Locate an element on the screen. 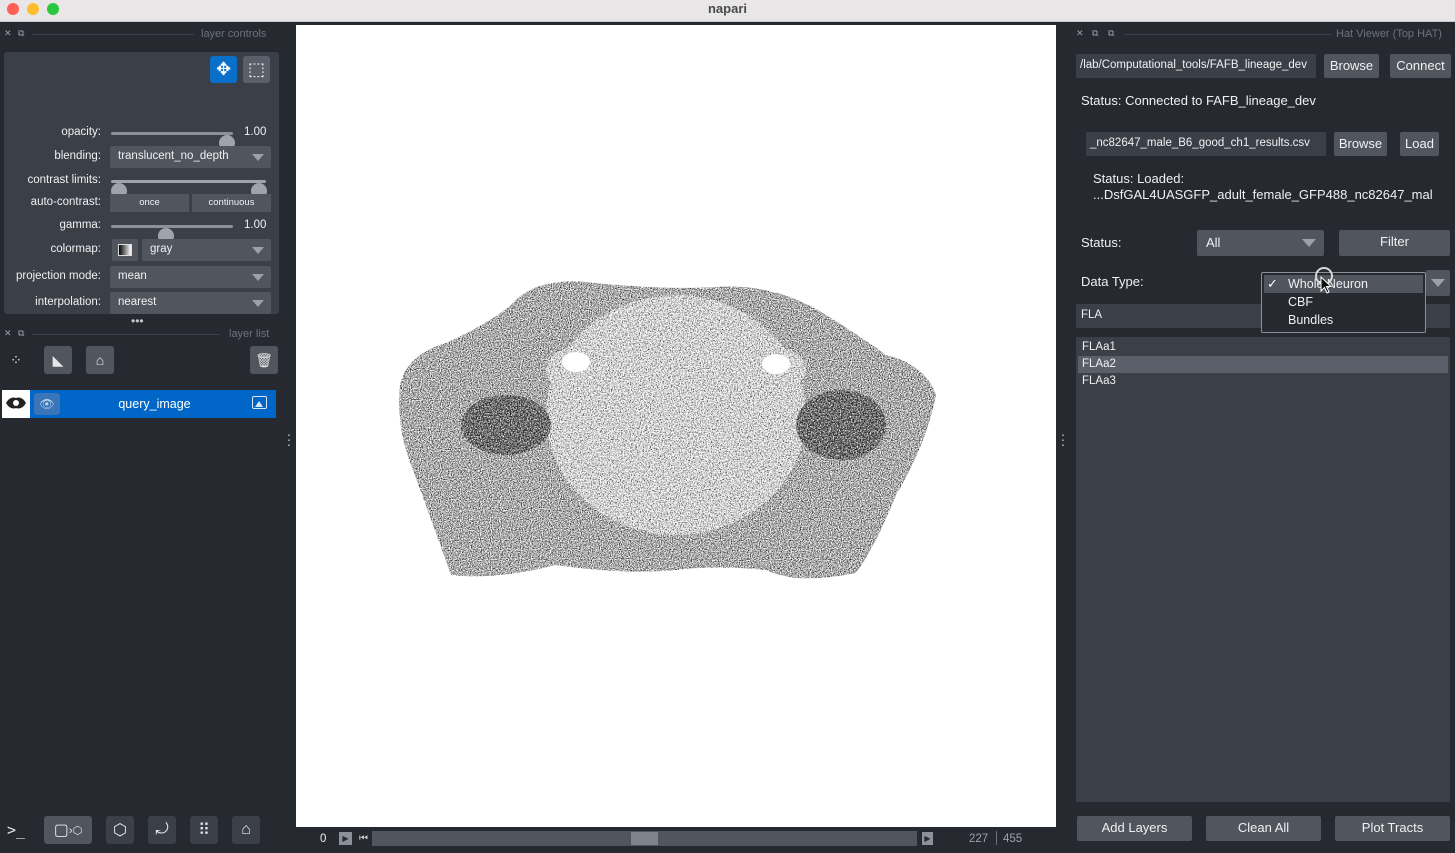 This screenshot has width=1455, height=853. pan-zoom-mode-button: ✥ is located at coordinates (223, 69).